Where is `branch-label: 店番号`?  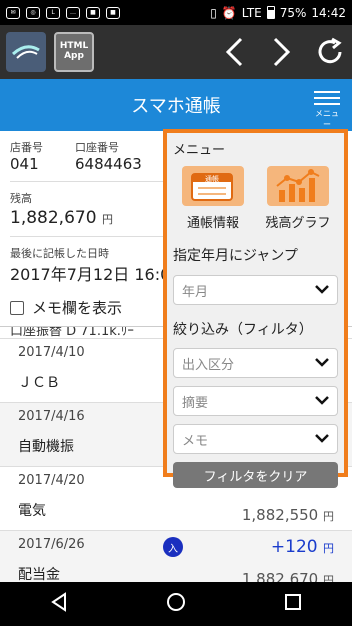
branch-label: 店番号 is located at coordinates (26, 147).